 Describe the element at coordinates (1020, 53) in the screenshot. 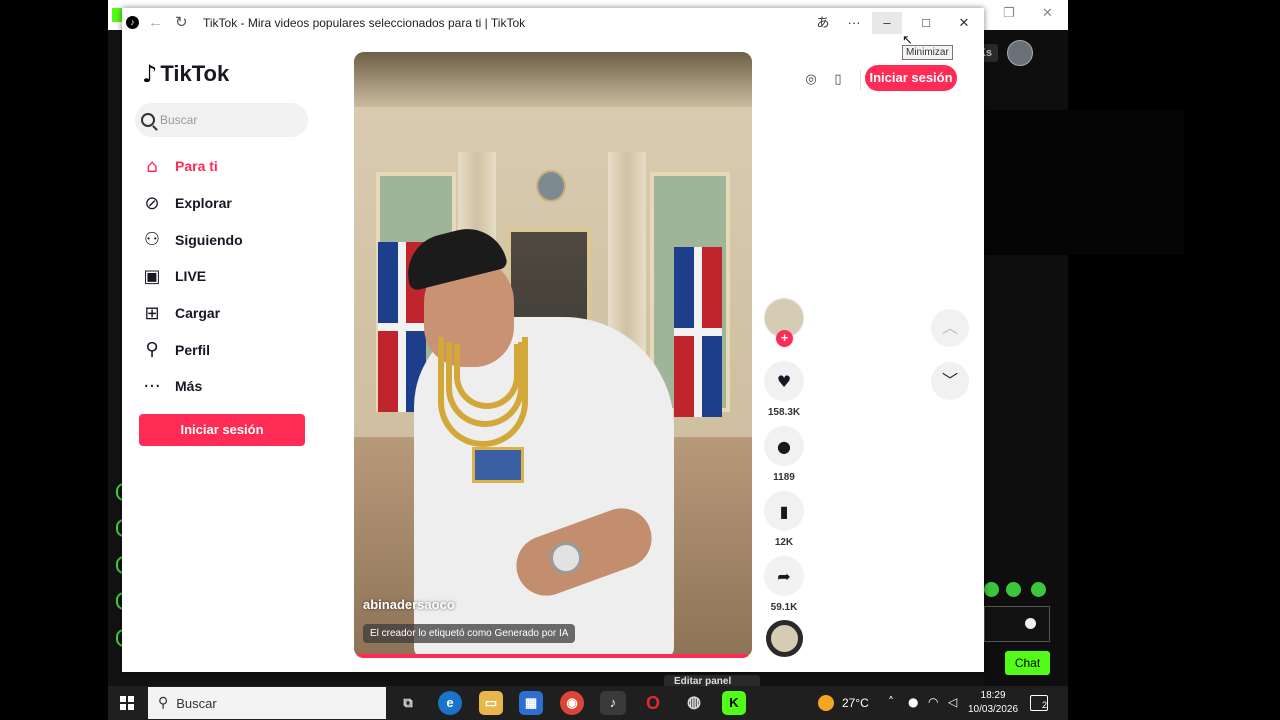

I see `avatar` at that location.